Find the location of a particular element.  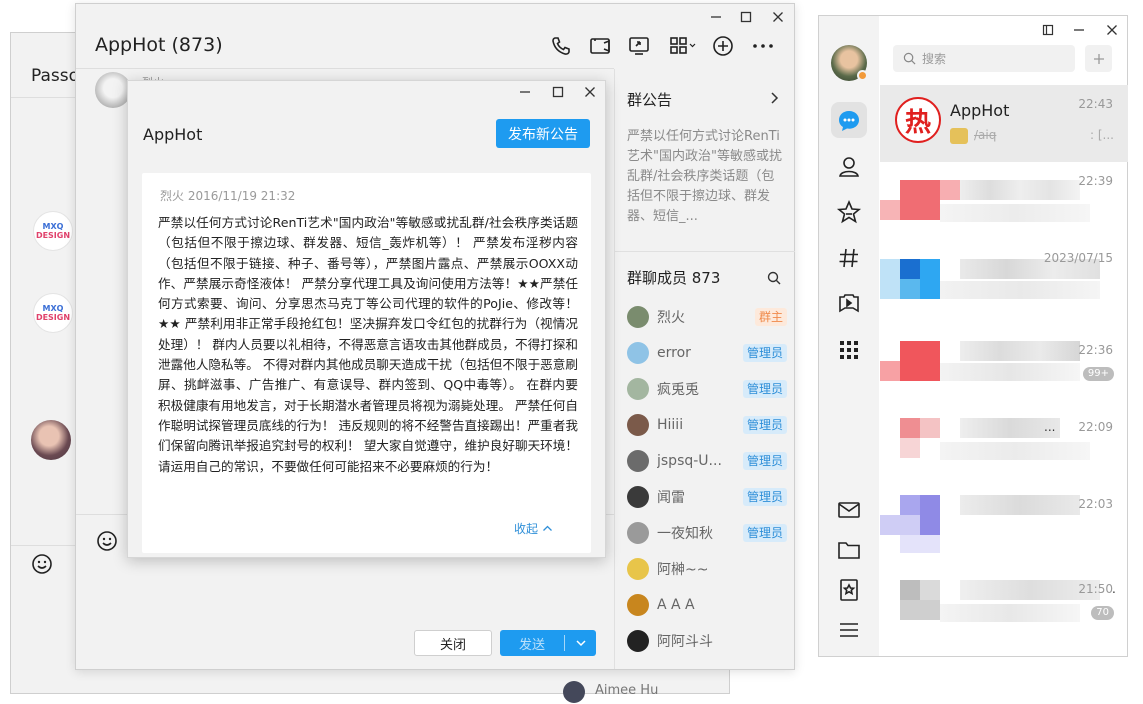

chevron-right-icon is located at coordinates (774, 98).